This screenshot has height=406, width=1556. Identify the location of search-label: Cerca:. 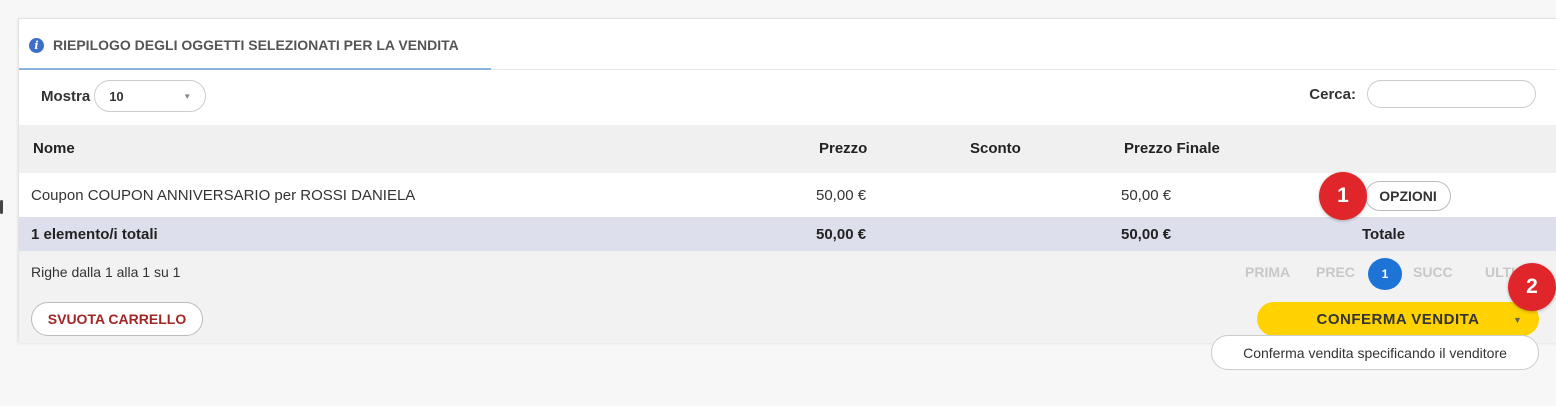
(1332, 94).